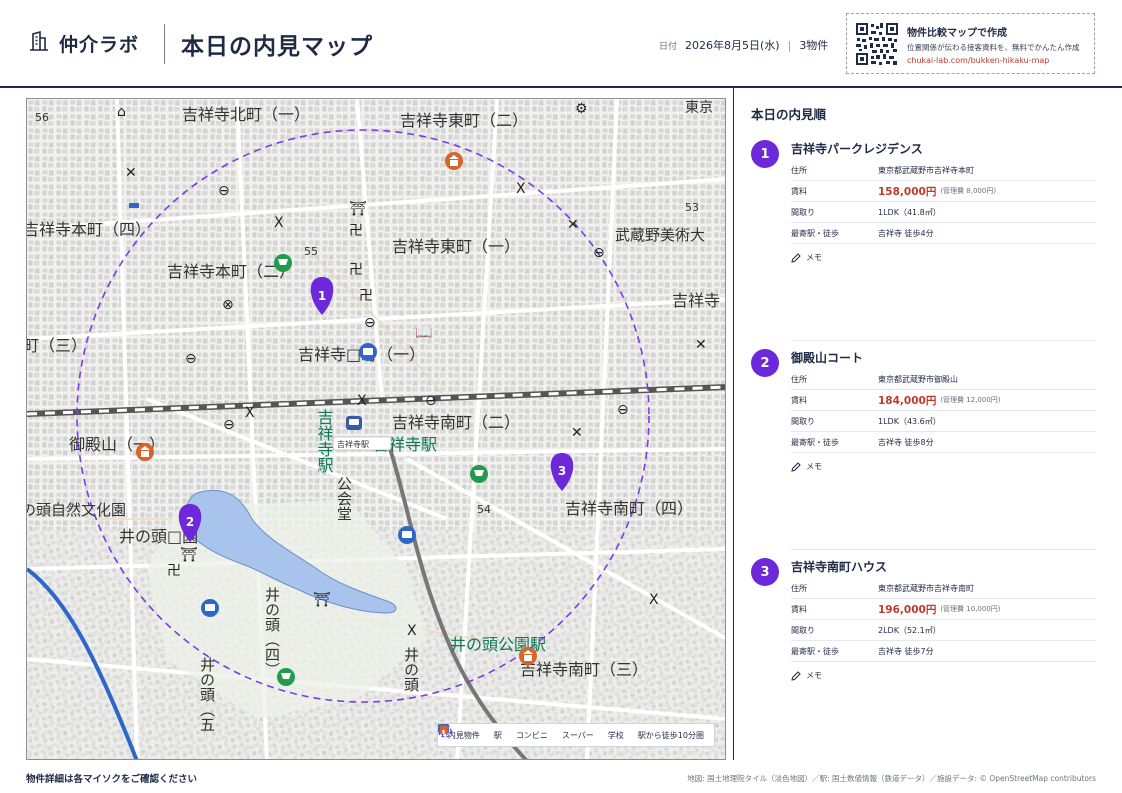 Image resolution: width=1122 pixels, height=793 pixels. Describe the element at coordinates (246, 114) in the screenshot. I see `map-label-kitamachi1: 吉祥寺北町（一）` at that location.